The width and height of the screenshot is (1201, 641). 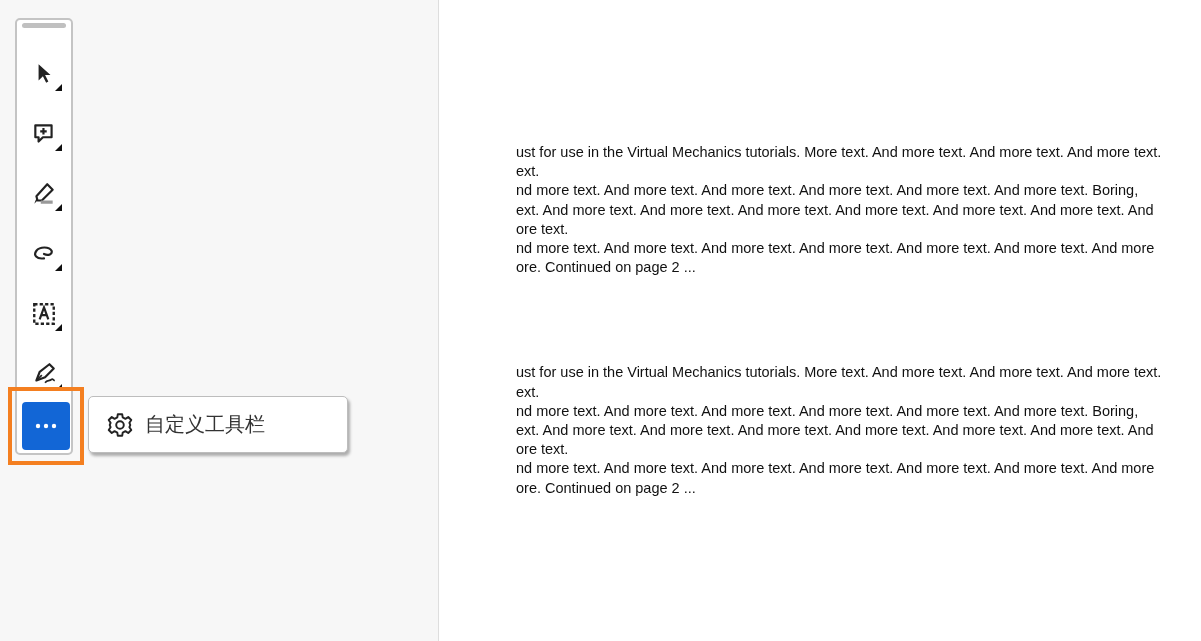 I want to click on menu-item: 自定义工具栏, so click(x=186, y=424).